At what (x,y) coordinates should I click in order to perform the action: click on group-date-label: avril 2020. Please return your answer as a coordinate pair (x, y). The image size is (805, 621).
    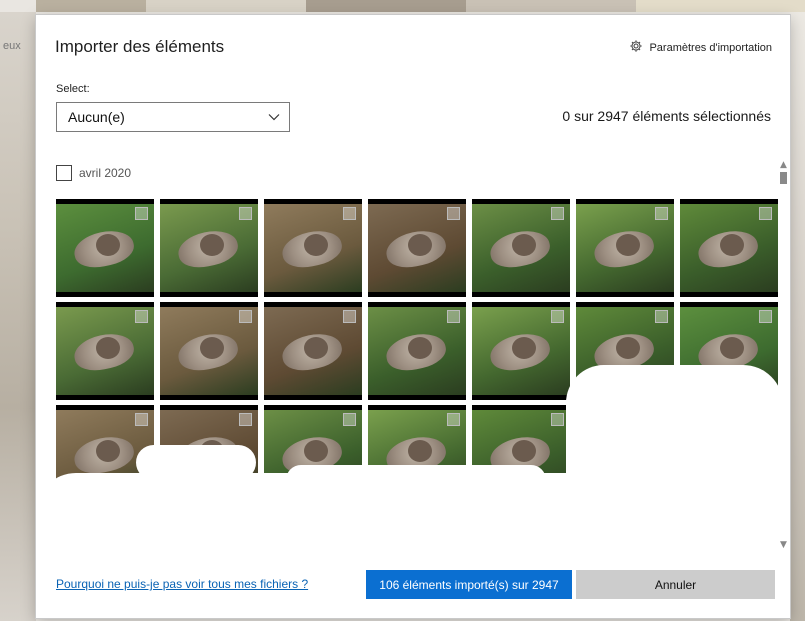
    Looking at the image, I should click on (105, 173).